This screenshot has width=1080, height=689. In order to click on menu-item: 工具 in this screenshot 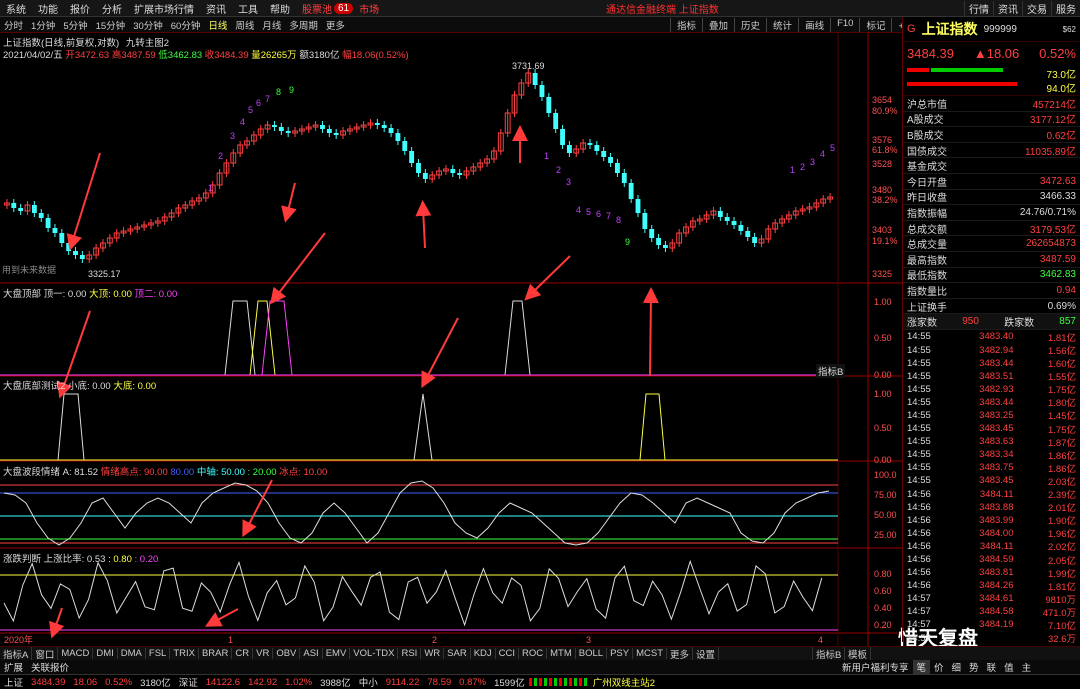, I will do `click(248, 8)`.